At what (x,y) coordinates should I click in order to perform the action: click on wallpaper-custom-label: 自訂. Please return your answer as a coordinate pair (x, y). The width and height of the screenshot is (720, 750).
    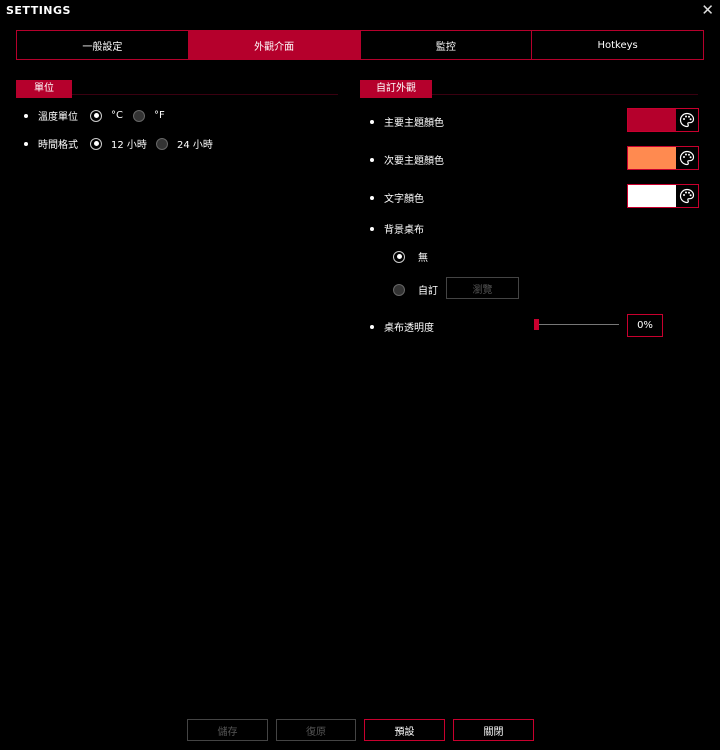
    Looking at the image, I should click on (428, 291).